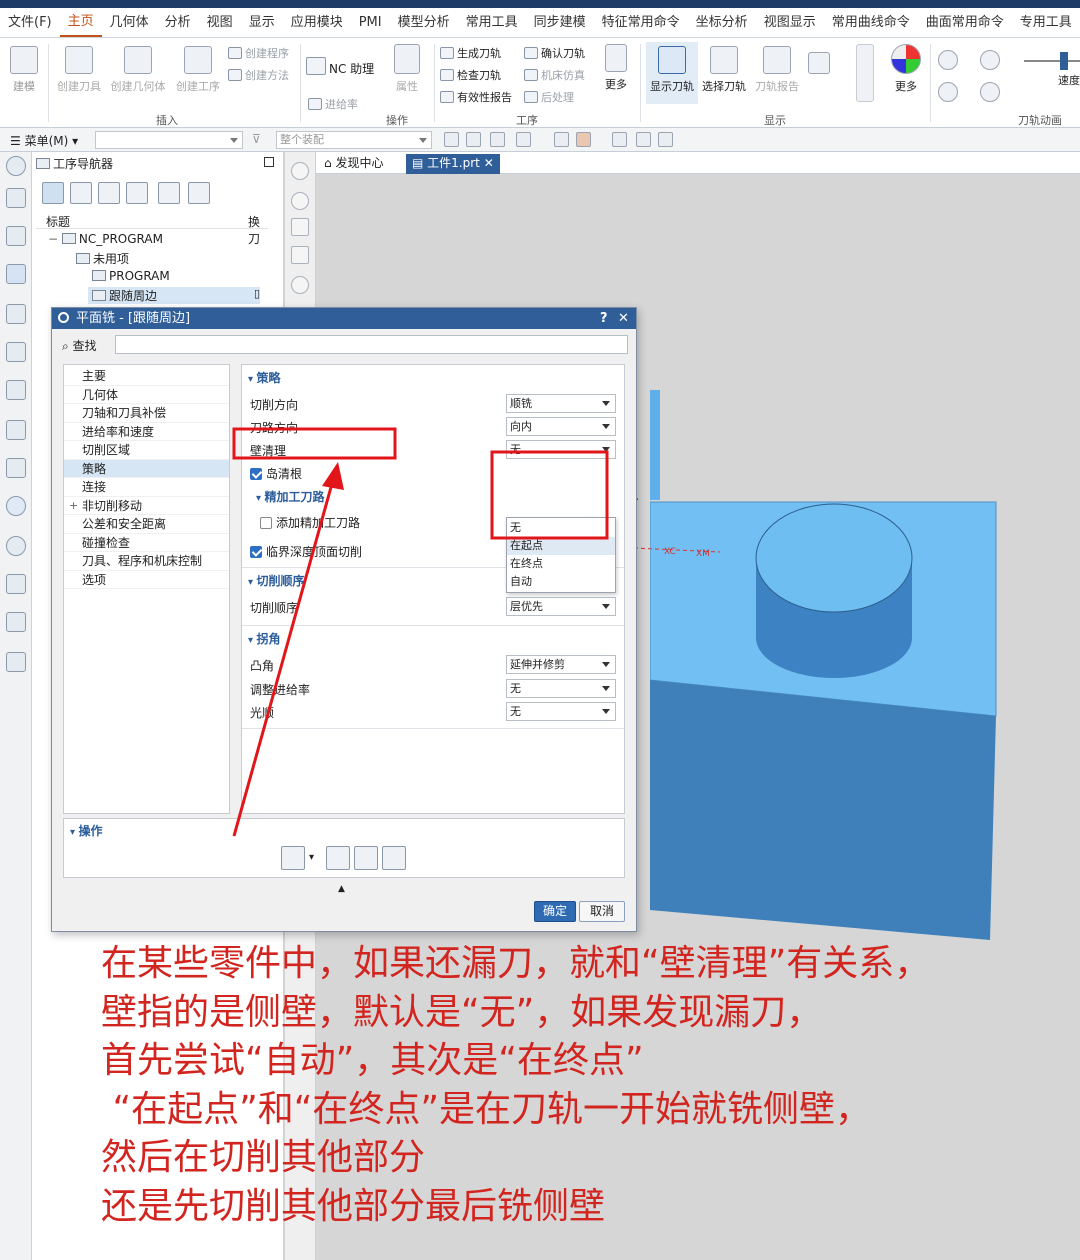 The width and height of the screenshot is (1080, 1260). I want to click on orient-icon, so click(300, 285).